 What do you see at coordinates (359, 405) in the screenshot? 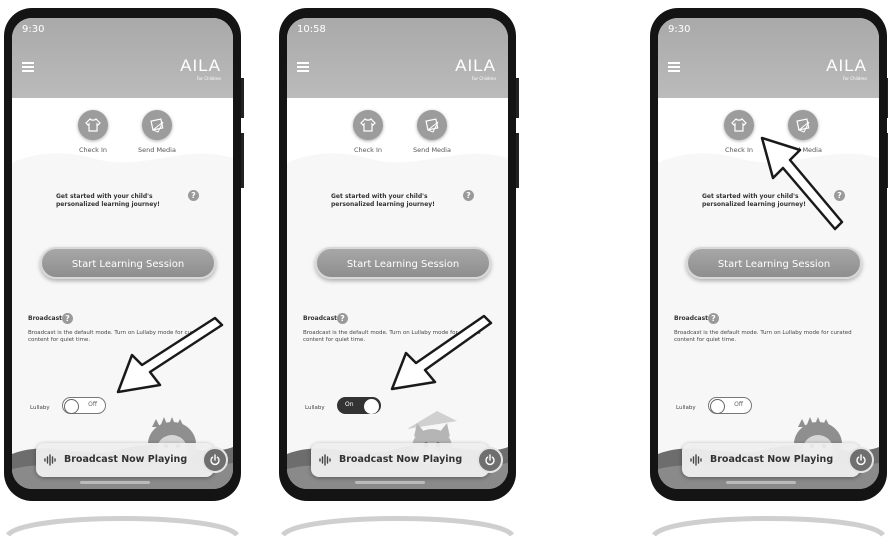
I see `lullaby-toggle: On` at bounding box center [359, 405].